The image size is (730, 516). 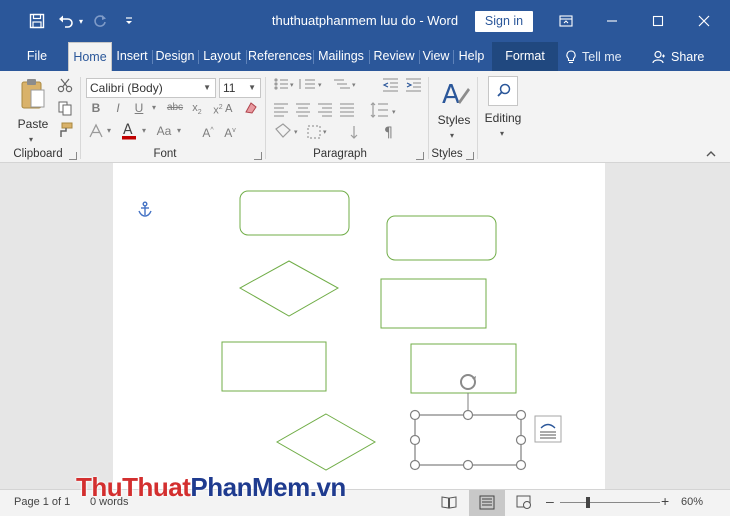 What do you see at coordinates (665, 501) in the screenshot?
I see `zoom-in-icon: +` at bounding box center [665, 501].